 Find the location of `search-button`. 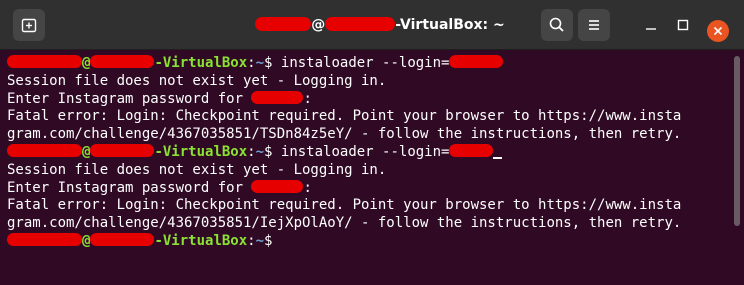

search-button is located at coordinates (557, 25).